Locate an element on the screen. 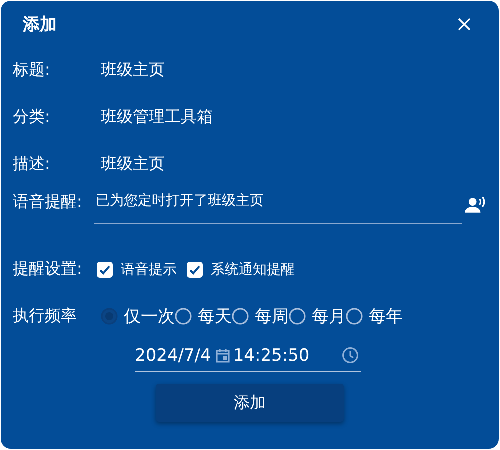  field-label: 提醒设置: is located at coordinates (48, 269).